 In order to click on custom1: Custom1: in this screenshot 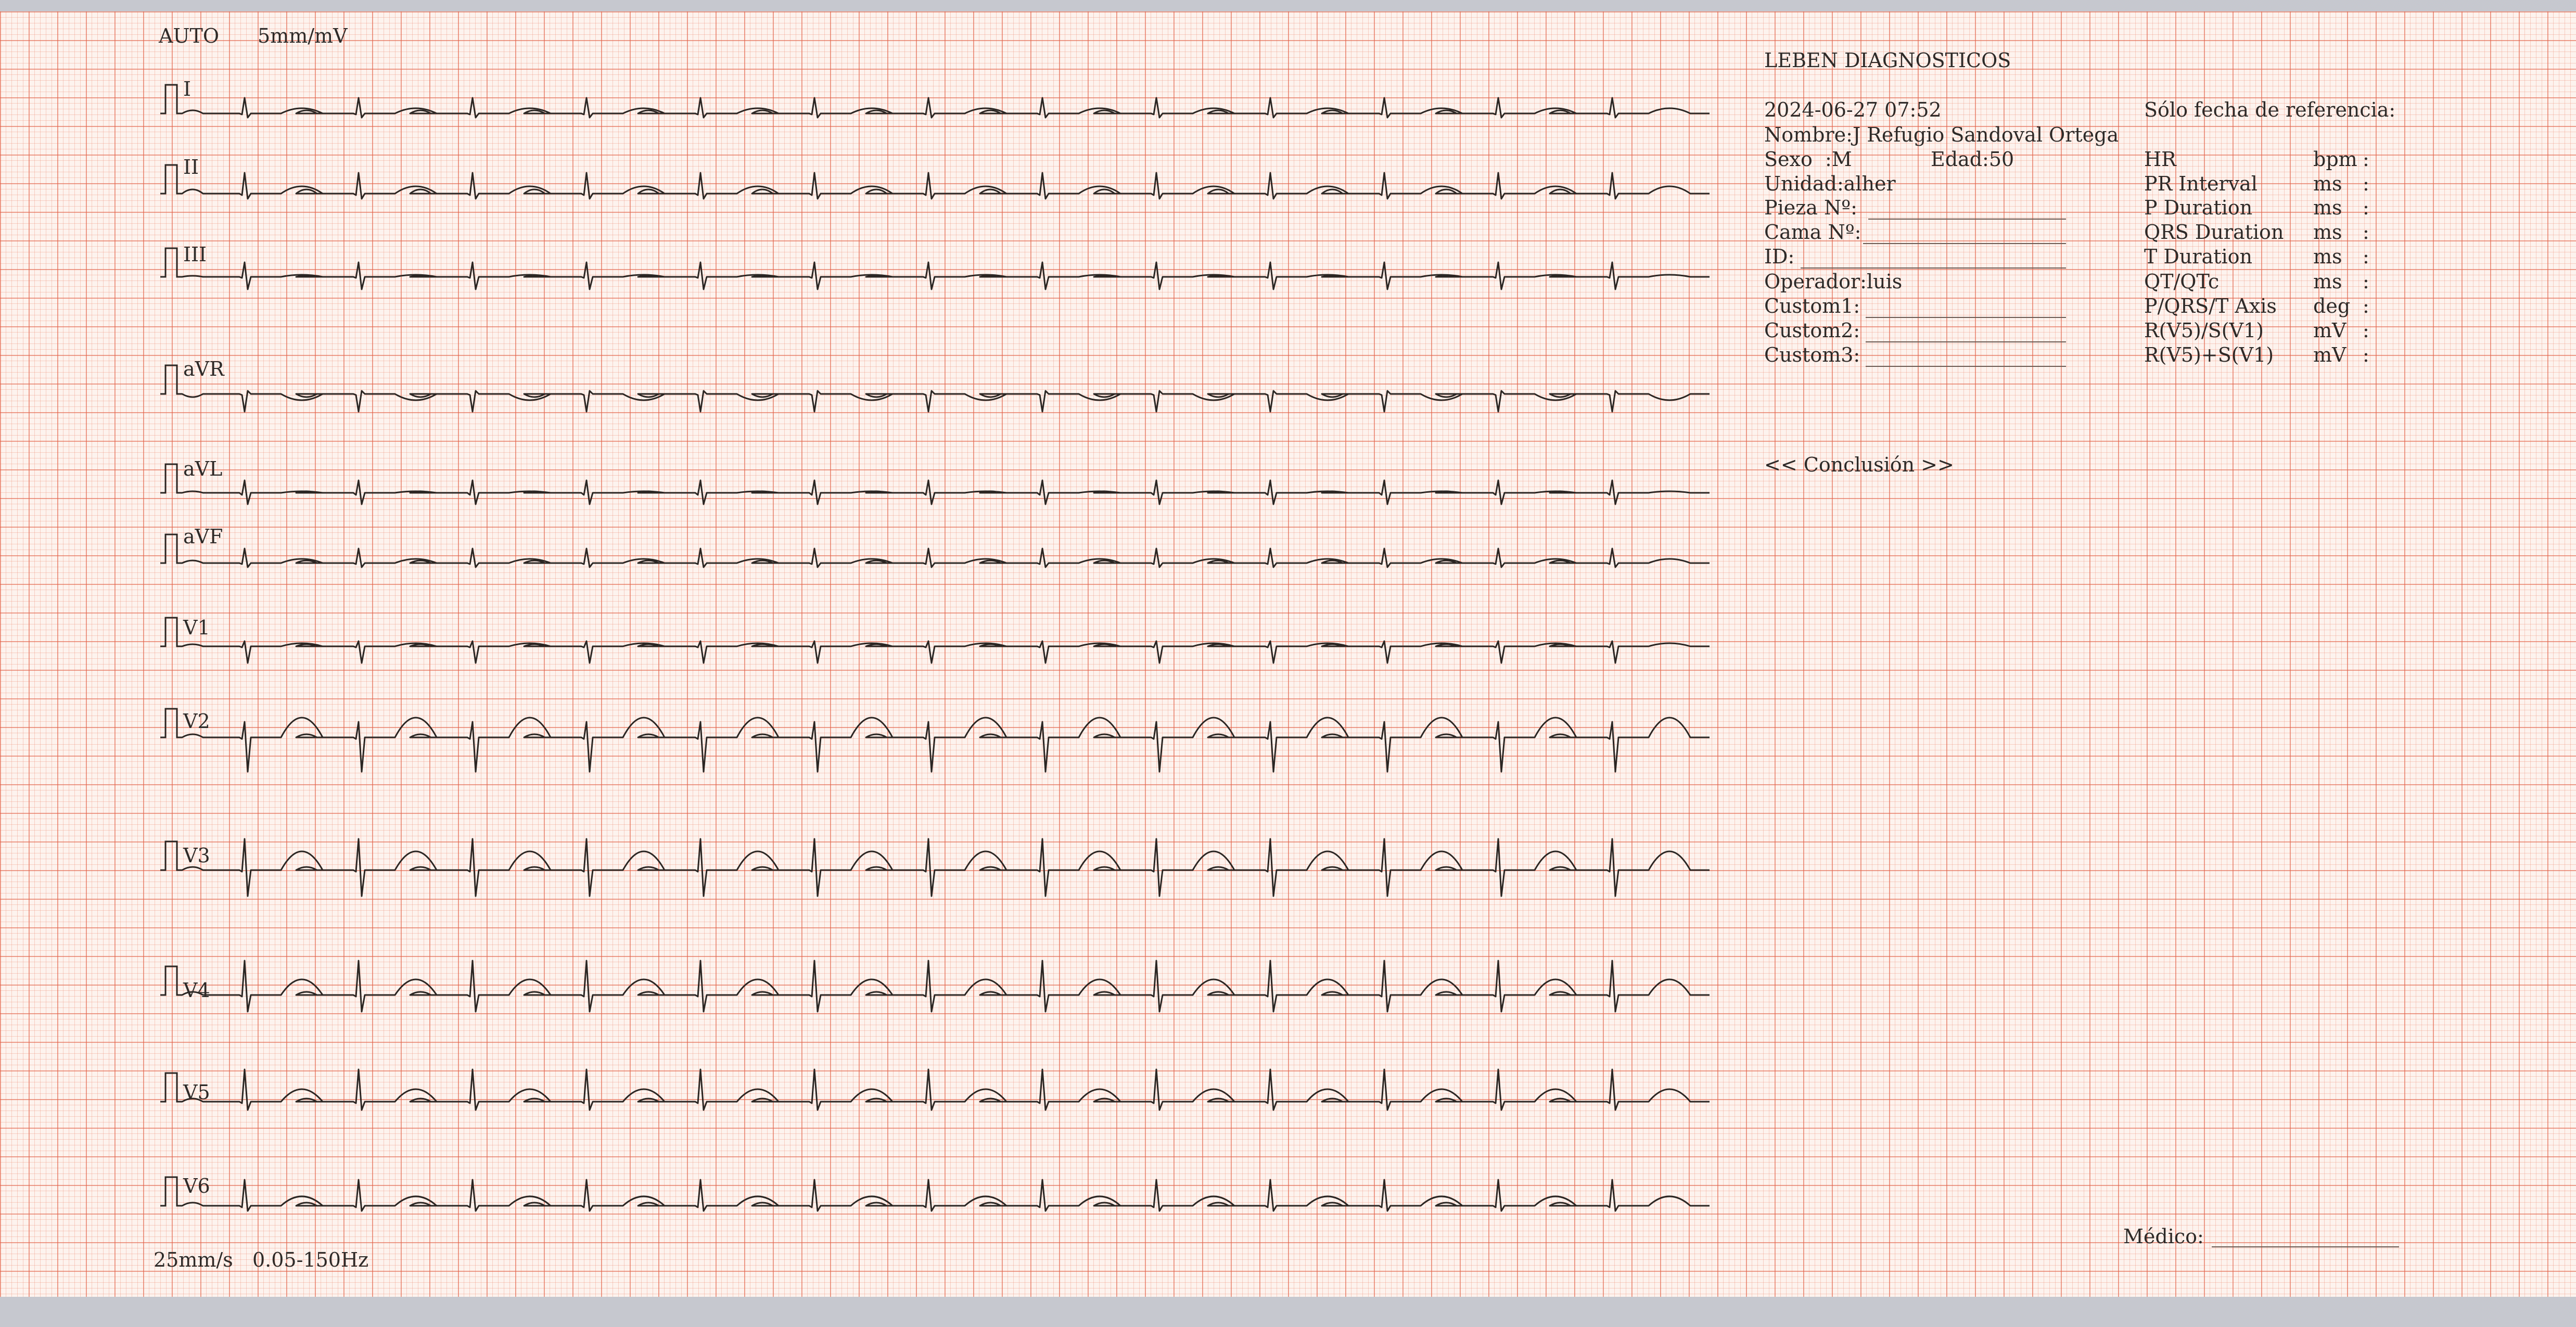, I will do `click(1812, 306)`.